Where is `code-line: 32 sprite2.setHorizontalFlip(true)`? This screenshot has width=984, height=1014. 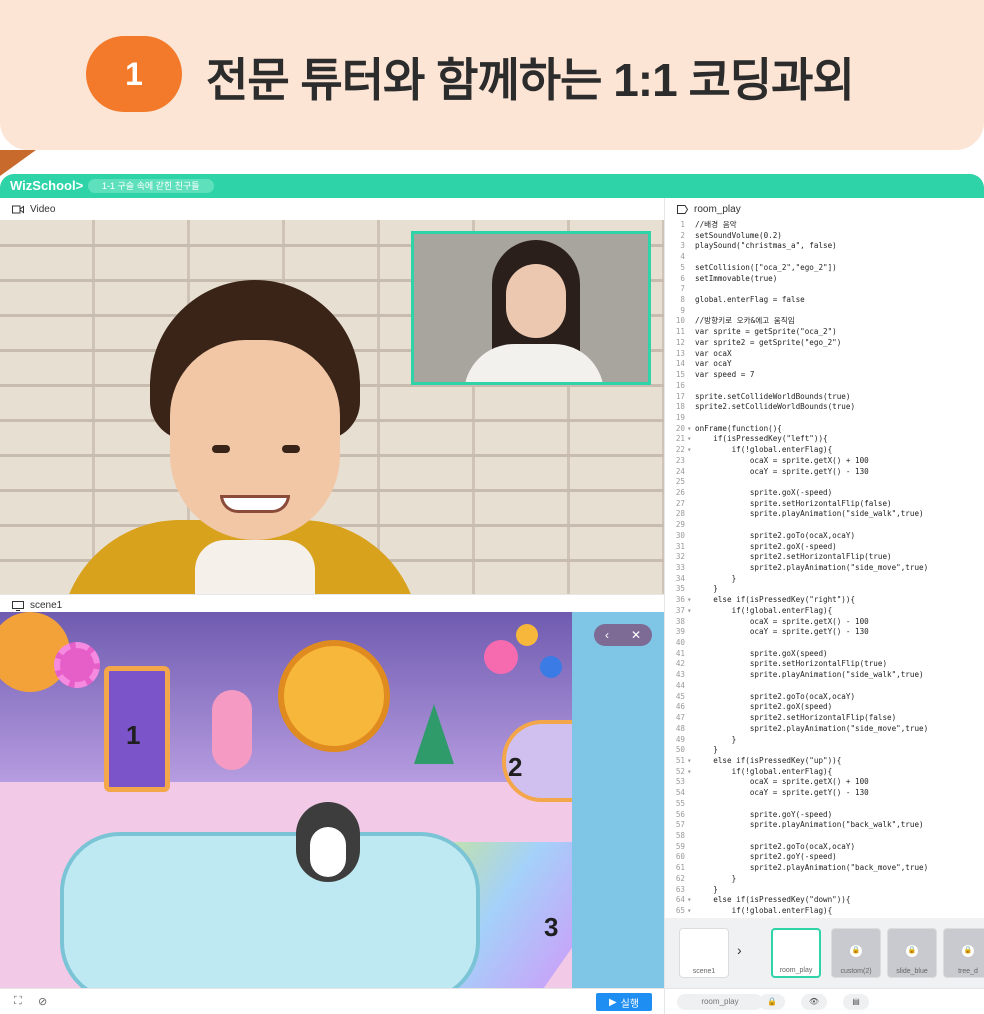
code-line: 32 sprite2.setHorizontalFlip(true) is located at coordinates (824, 557).